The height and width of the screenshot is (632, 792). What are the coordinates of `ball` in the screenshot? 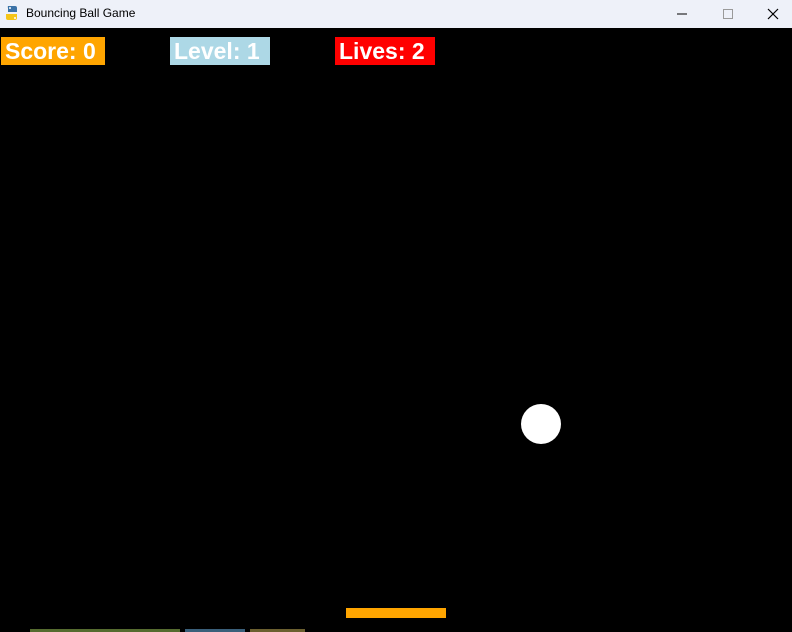 It's located at (541, 424).